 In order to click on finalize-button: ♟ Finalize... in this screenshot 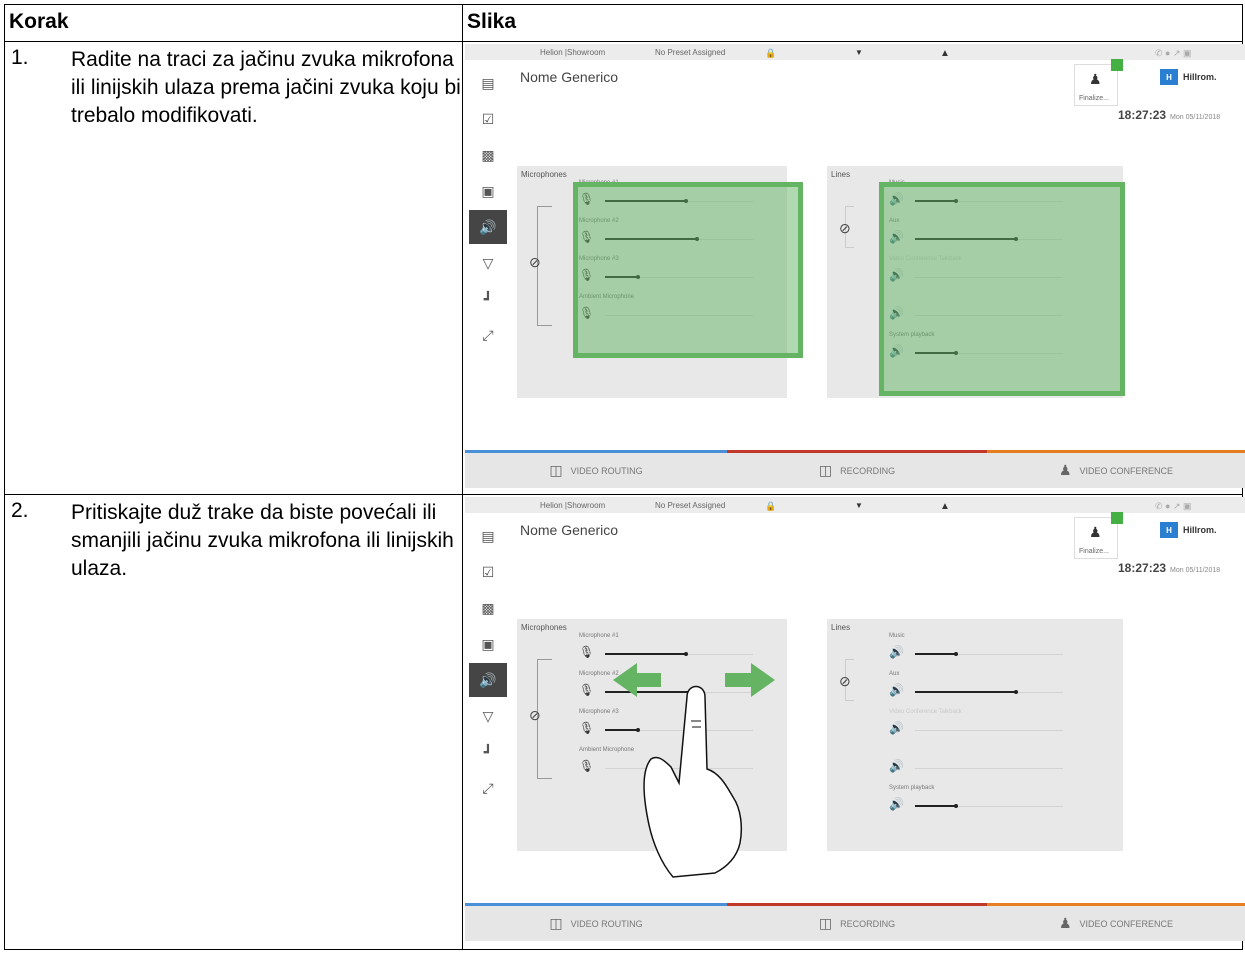, I will do `click(1098, 82)`.